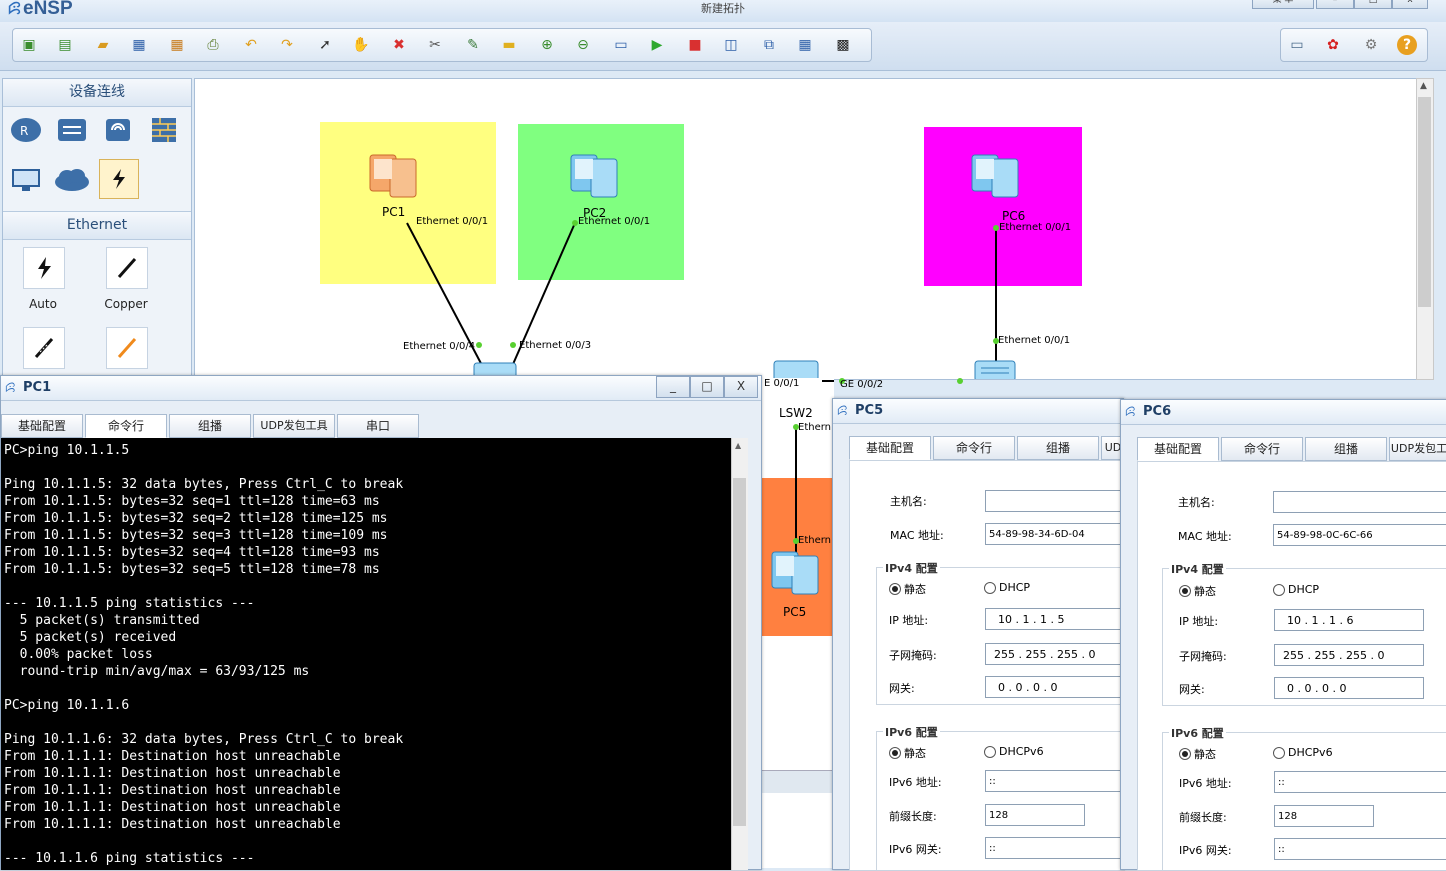  Describe the element at coordinates (738, 445) in the screenshot. I see `terminal-scroll-up-icon: ▲` at that location.